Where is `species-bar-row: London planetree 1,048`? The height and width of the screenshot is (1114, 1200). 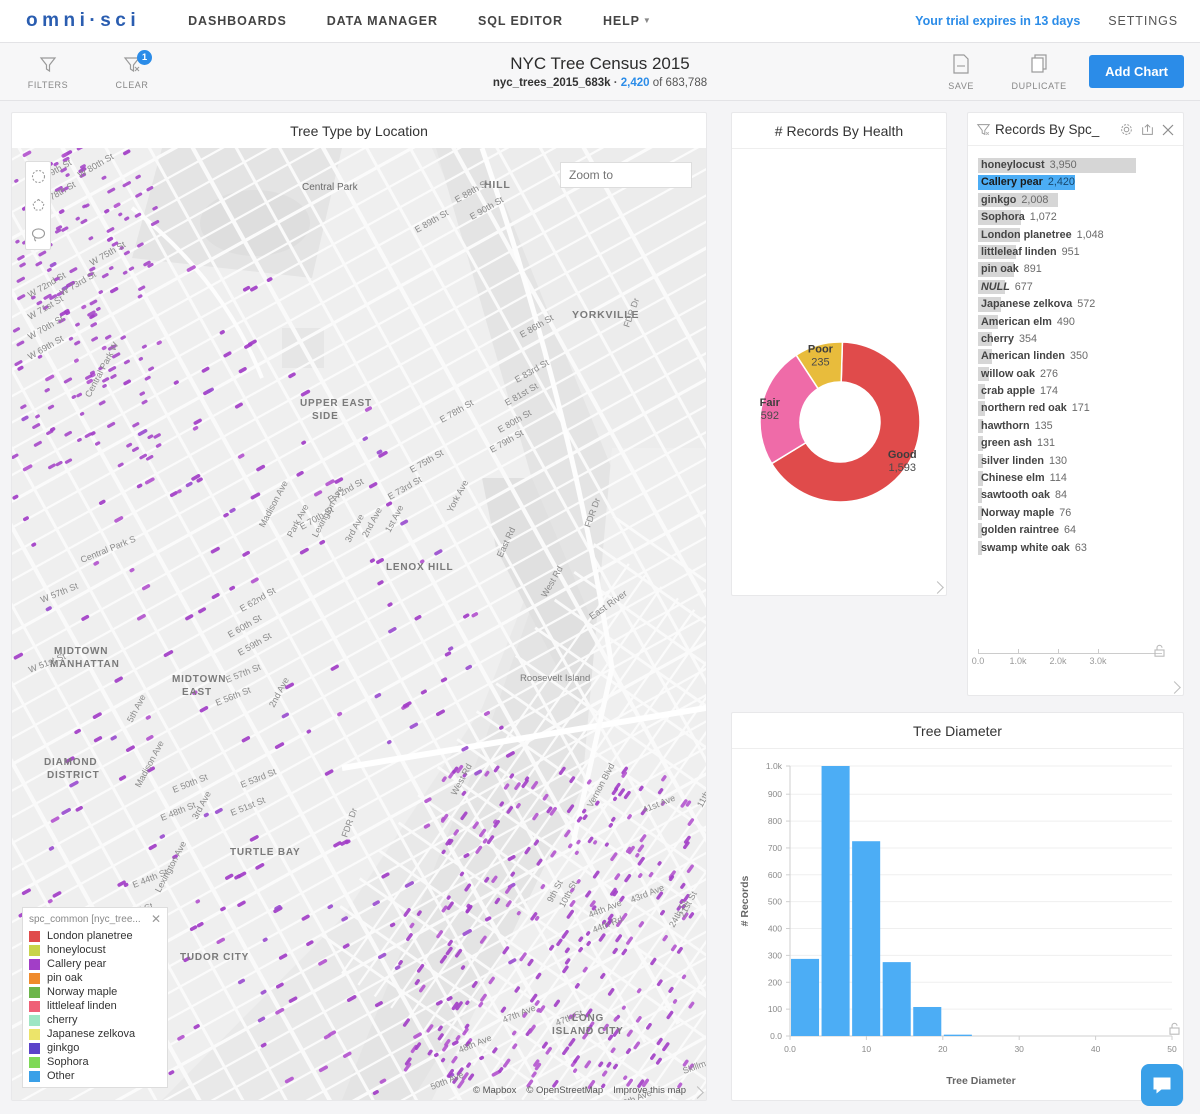
species-bar-row: London planetree 1,048 is located at coordinates (1076, 235).